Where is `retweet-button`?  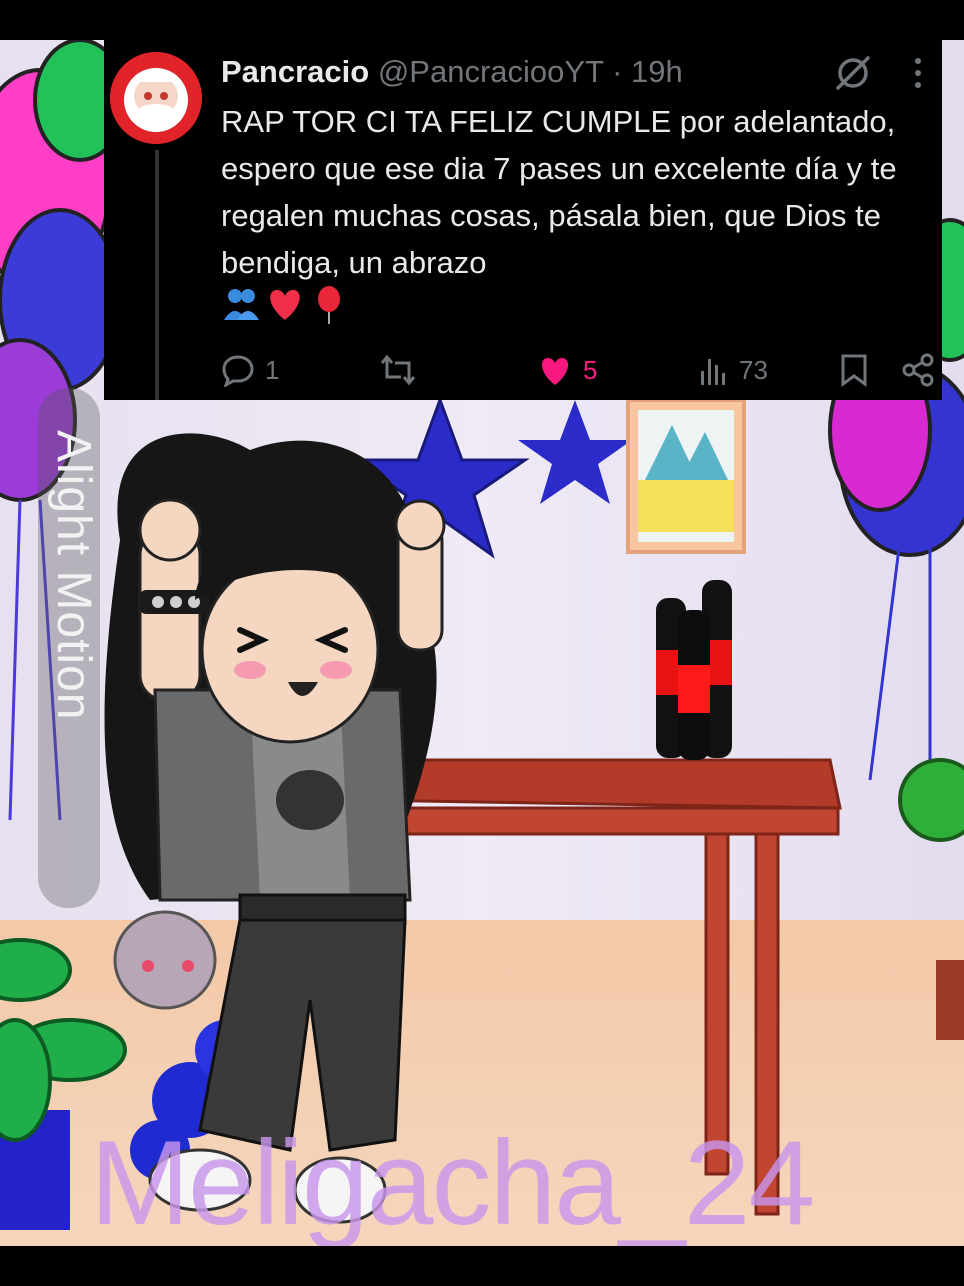
retweet-button is located at coordinates (403, 370).